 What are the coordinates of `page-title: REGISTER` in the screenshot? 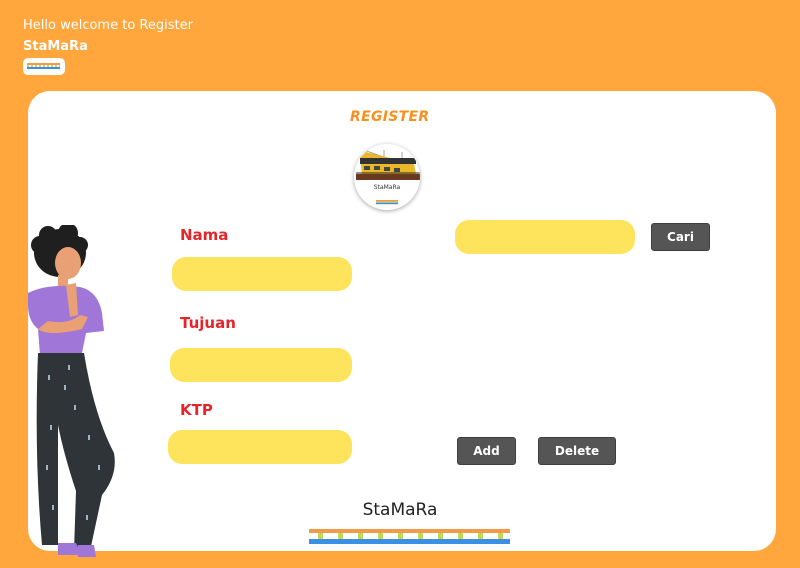 It's located at (390, 117).